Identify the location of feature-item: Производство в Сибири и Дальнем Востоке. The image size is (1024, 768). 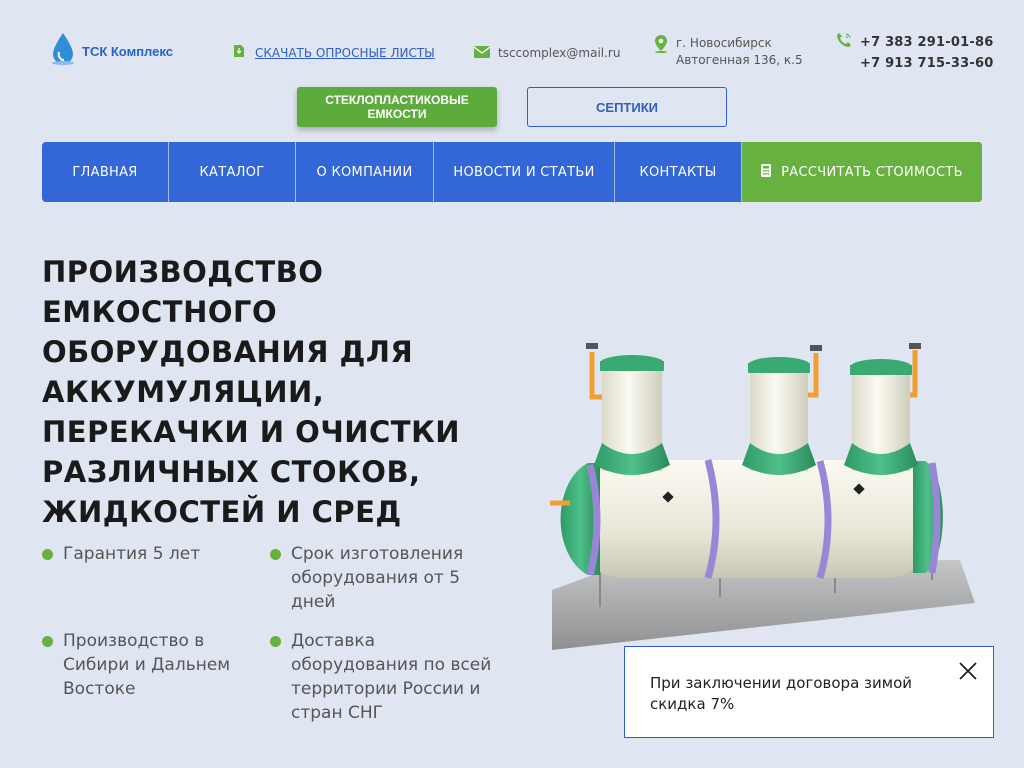
(147, 665).